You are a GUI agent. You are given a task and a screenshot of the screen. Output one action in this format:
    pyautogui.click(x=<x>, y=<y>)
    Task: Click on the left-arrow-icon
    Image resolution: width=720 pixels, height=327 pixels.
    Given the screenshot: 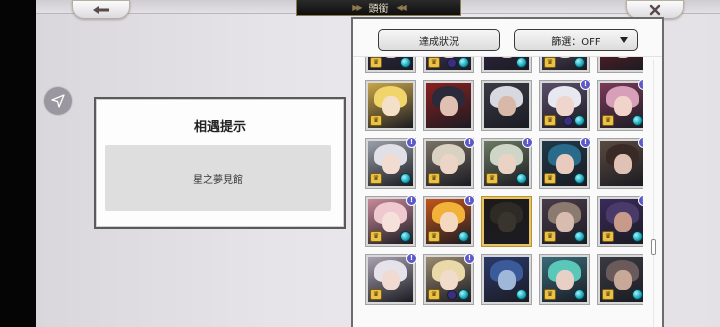 What is the action you would take?
    pyautogui.click(x=101, y=9)
    